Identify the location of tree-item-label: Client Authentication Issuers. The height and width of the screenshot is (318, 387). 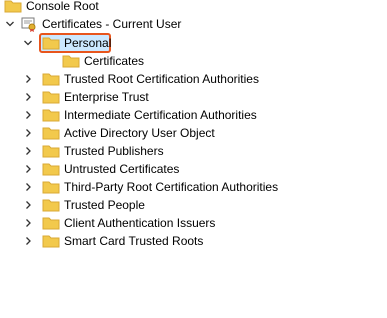
(140, 223).